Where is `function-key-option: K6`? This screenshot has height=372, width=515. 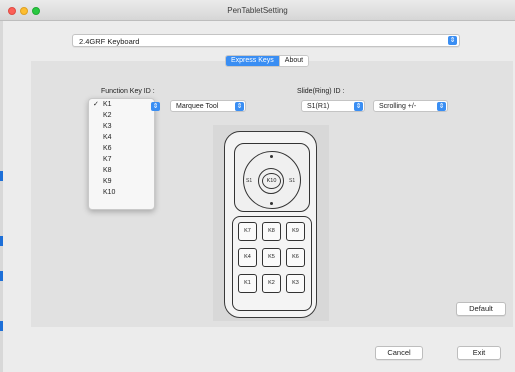
function-key-option: K6 is located at coordinates (121, 148).